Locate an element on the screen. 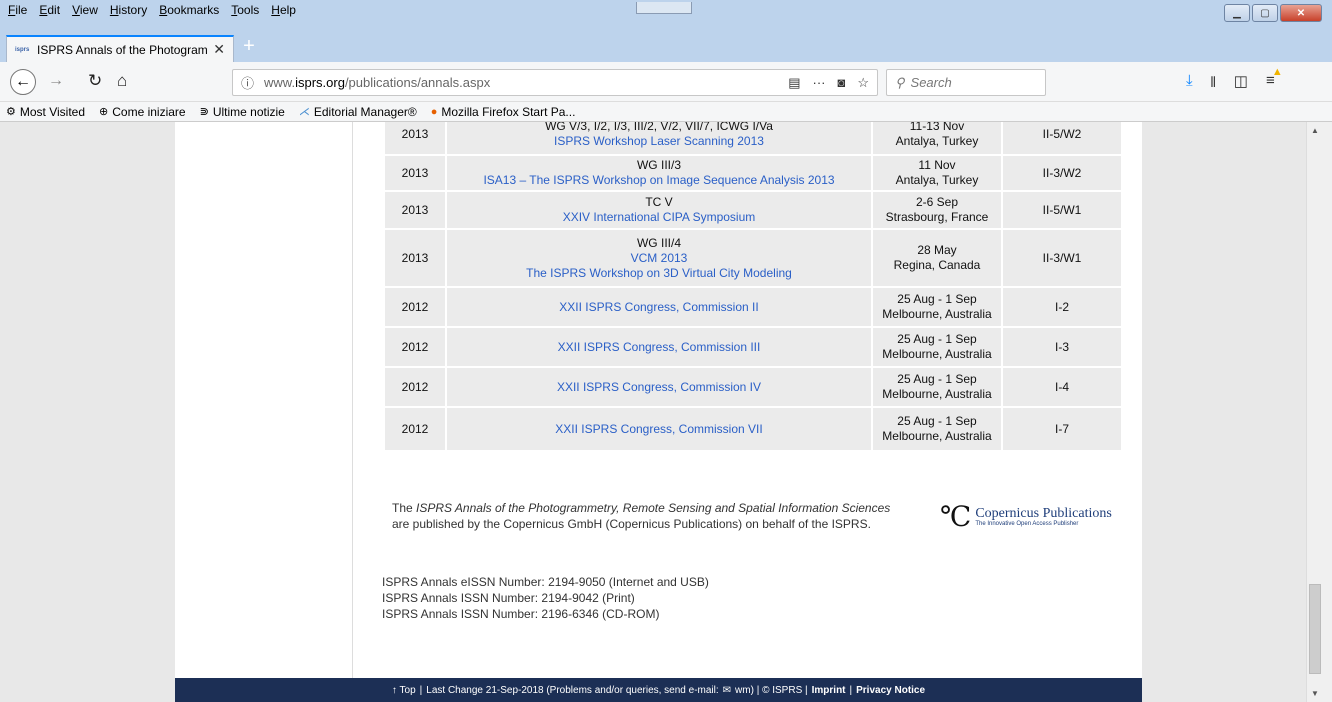 The image size is (1332, 702). forward-icon: → is located at coordinates (56, 81).